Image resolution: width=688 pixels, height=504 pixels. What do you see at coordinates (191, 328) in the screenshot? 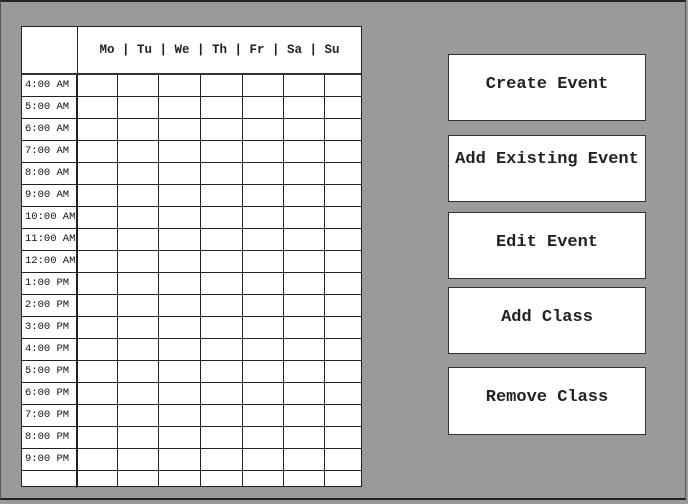
I see `time-row: 3:00 PM` at bounding box center [191, 328].